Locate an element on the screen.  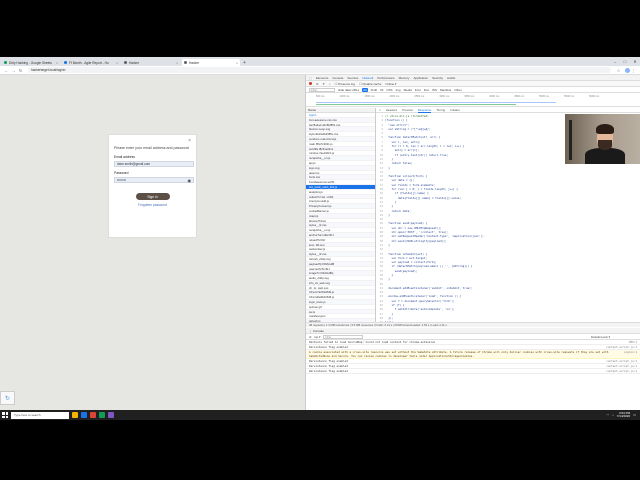
devtools-tab-performance: Performance is located at coordinates (385, 78).